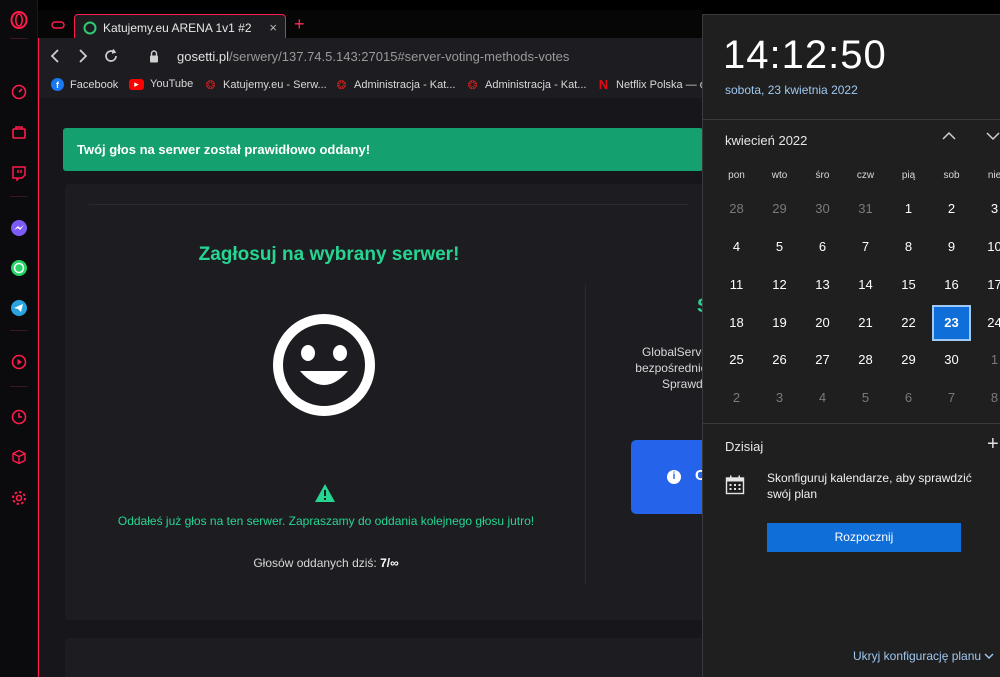 This screenshot has height=677, width=1000. What do you see at coordinates (299, 24) in the screenshot?
I see `new-tab-button: +` at bounding box center [299, 24].